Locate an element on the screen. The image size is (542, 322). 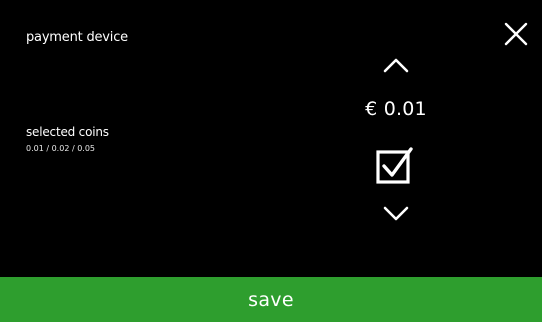
selected-coins-label: selected coins is located at coordinates (67, 132).